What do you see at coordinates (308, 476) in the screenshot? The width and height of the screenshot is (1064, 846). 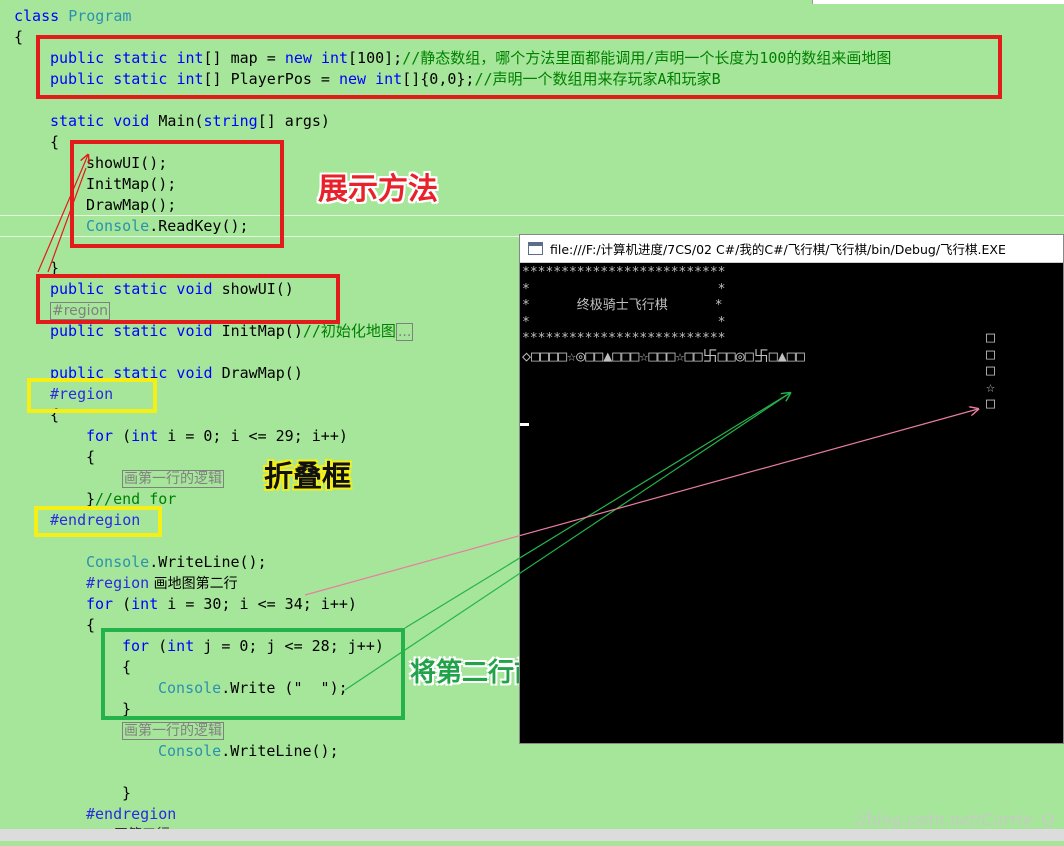 I see `annotation-fold-box: 折叠框` at bounding box center [308, 476].